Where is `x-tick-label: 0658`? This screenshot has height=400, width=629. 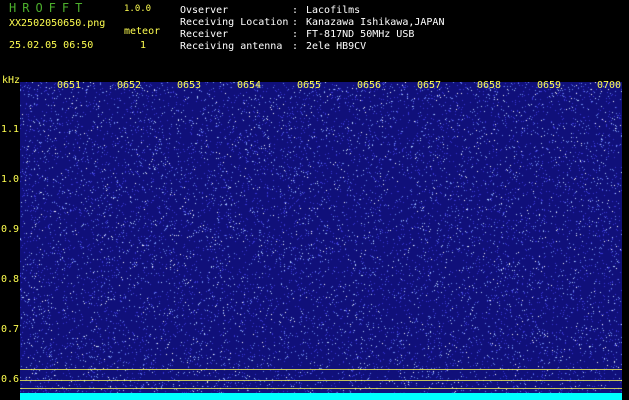 x-tick-label: 0658 is located at coordinates (489, 85).